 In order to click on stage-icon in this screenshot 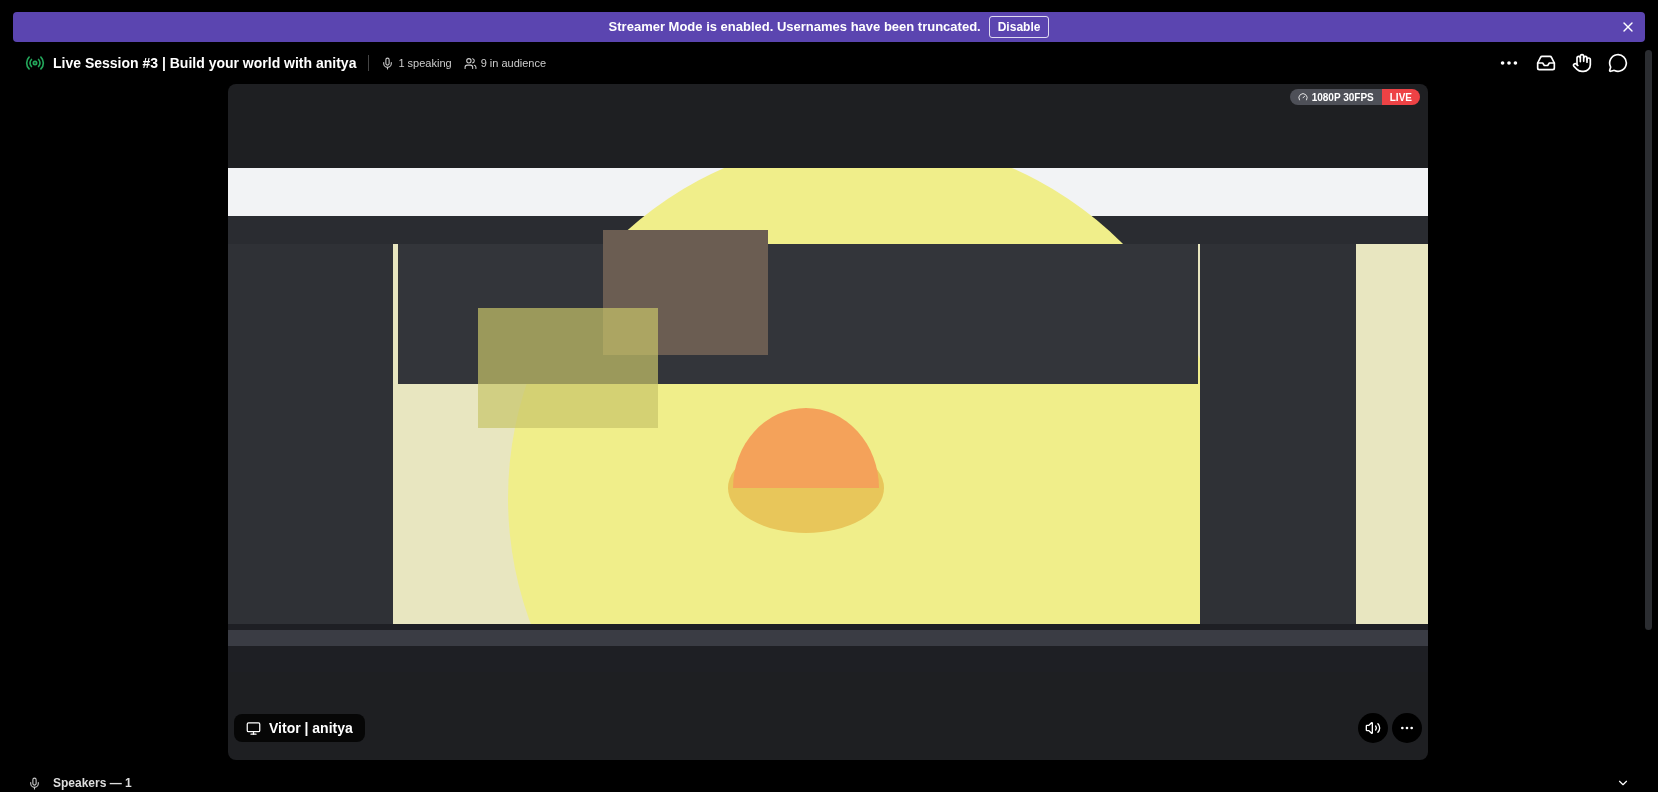, I will do `click(35, 63)`.